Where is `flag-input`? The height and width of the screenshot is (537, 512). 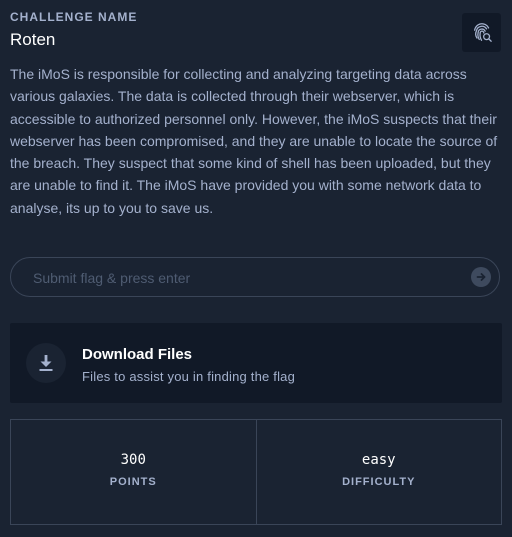
flag-input is located at coordinates (243, 278).